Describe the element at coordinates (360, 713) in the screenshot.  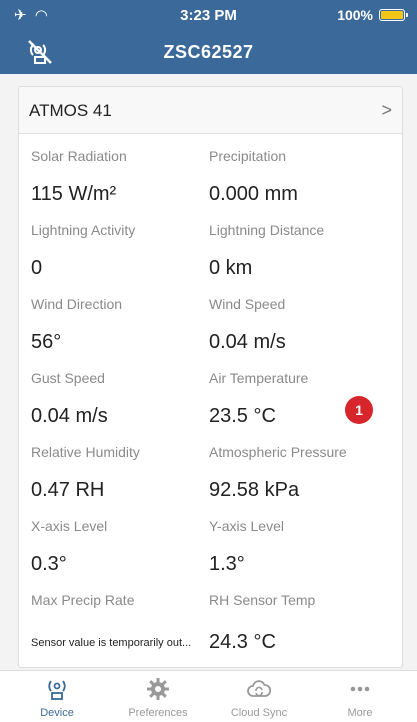
I see `tab-label: More` at that location.